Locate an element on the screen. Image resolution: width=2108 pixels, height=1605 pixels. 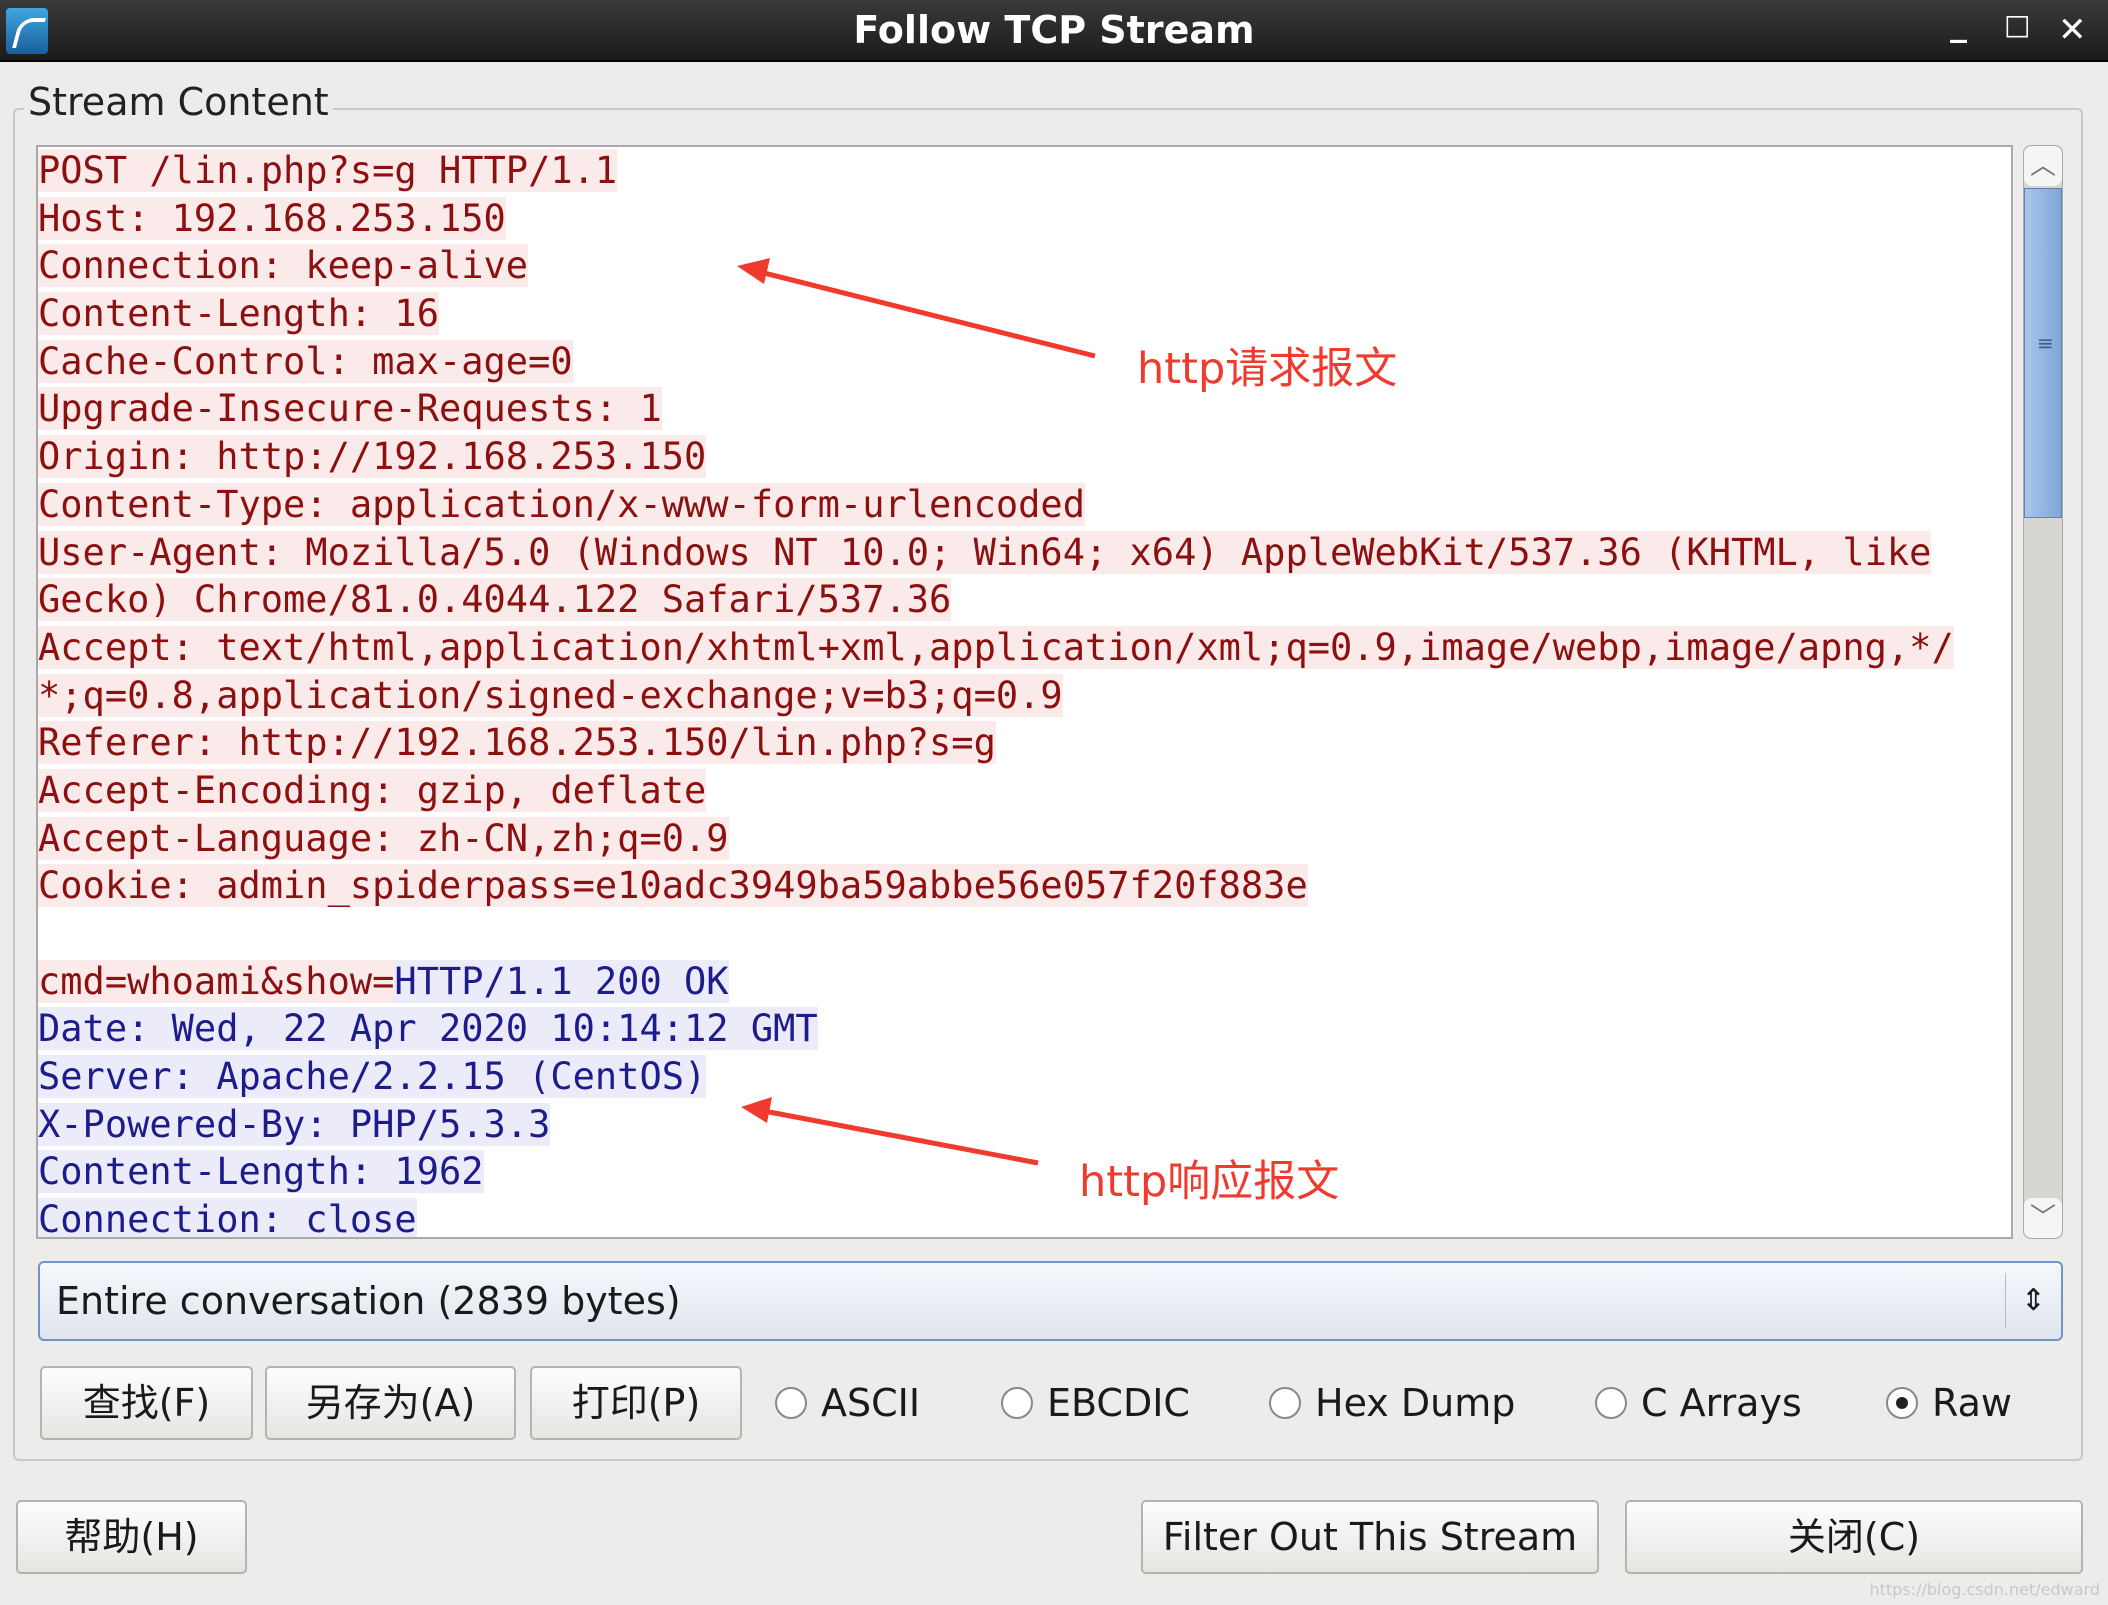
response-arrow is located at coordinates (890, 1131).